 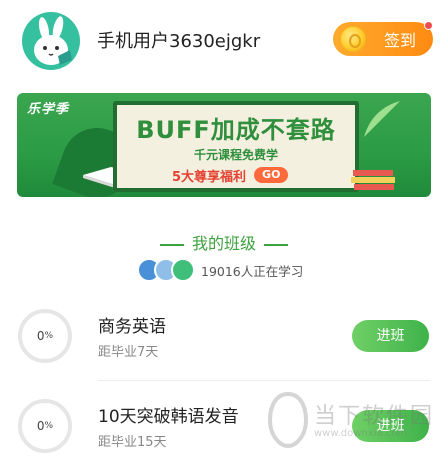 What do you see at coordinates (132, 327) in the screenshot?
I see `course-title: 商务英语` at bounding box center [132, 327].